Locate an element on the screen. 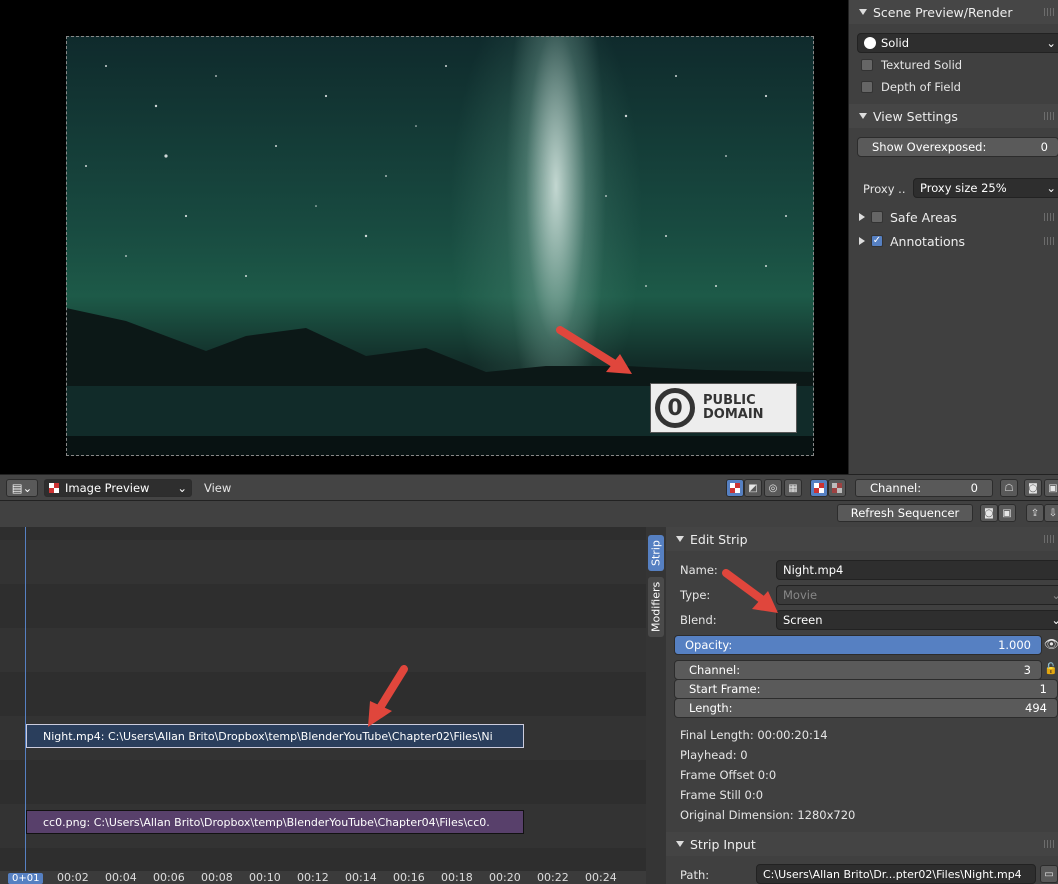 This screenshot has width=1058, height=884. show-overexposed-field: Show Overexposed: 0 is located at coordinates (957, 147).